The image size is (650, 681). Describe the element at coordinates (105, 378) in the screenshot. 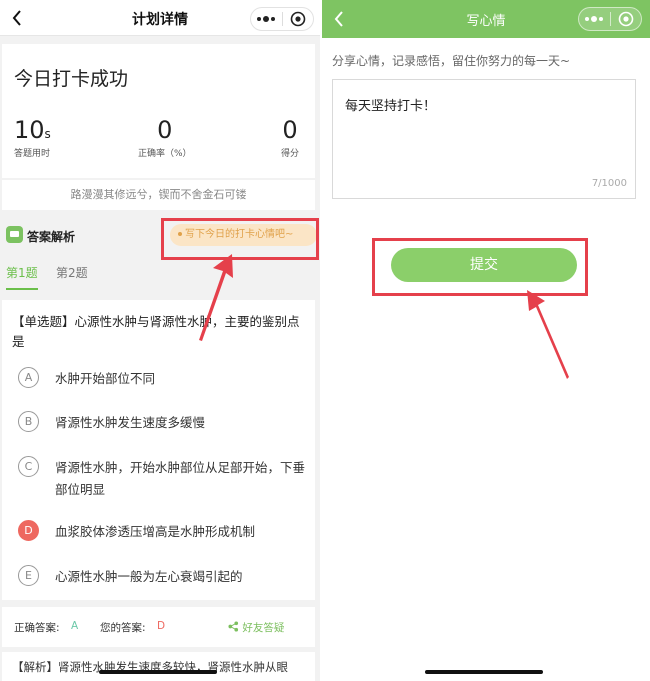

I see `option-text: 水肿开始部位不同` at that location.